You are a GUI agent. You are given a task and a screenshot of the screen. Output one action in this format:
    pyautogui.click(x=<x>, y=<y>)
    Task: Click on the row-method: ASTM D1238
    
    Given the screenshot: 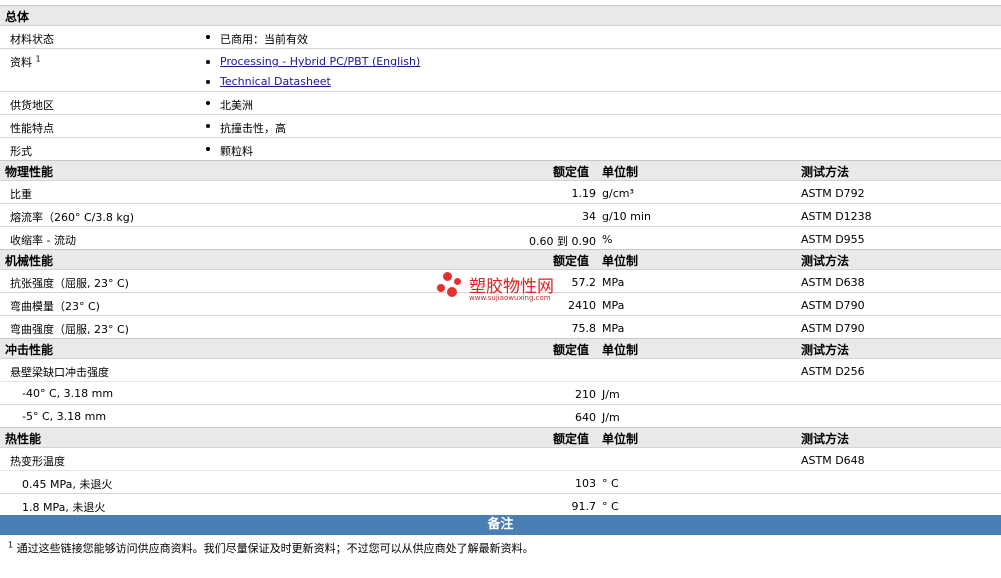 What is the action you would take?
    pyautogui.click(x=836, y=216)
    